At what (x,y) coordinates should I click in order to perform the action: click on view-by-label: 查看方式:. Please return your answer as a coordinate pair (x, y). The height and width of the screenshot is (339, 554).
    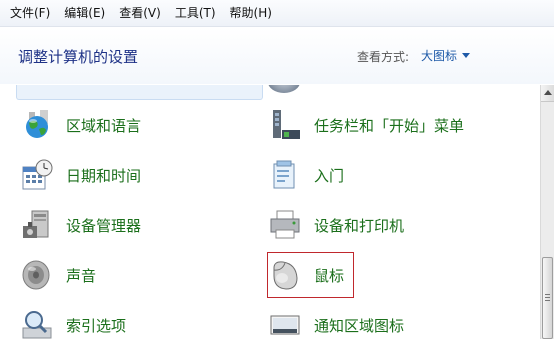
    Looking at the image, I should click on (383, 57).